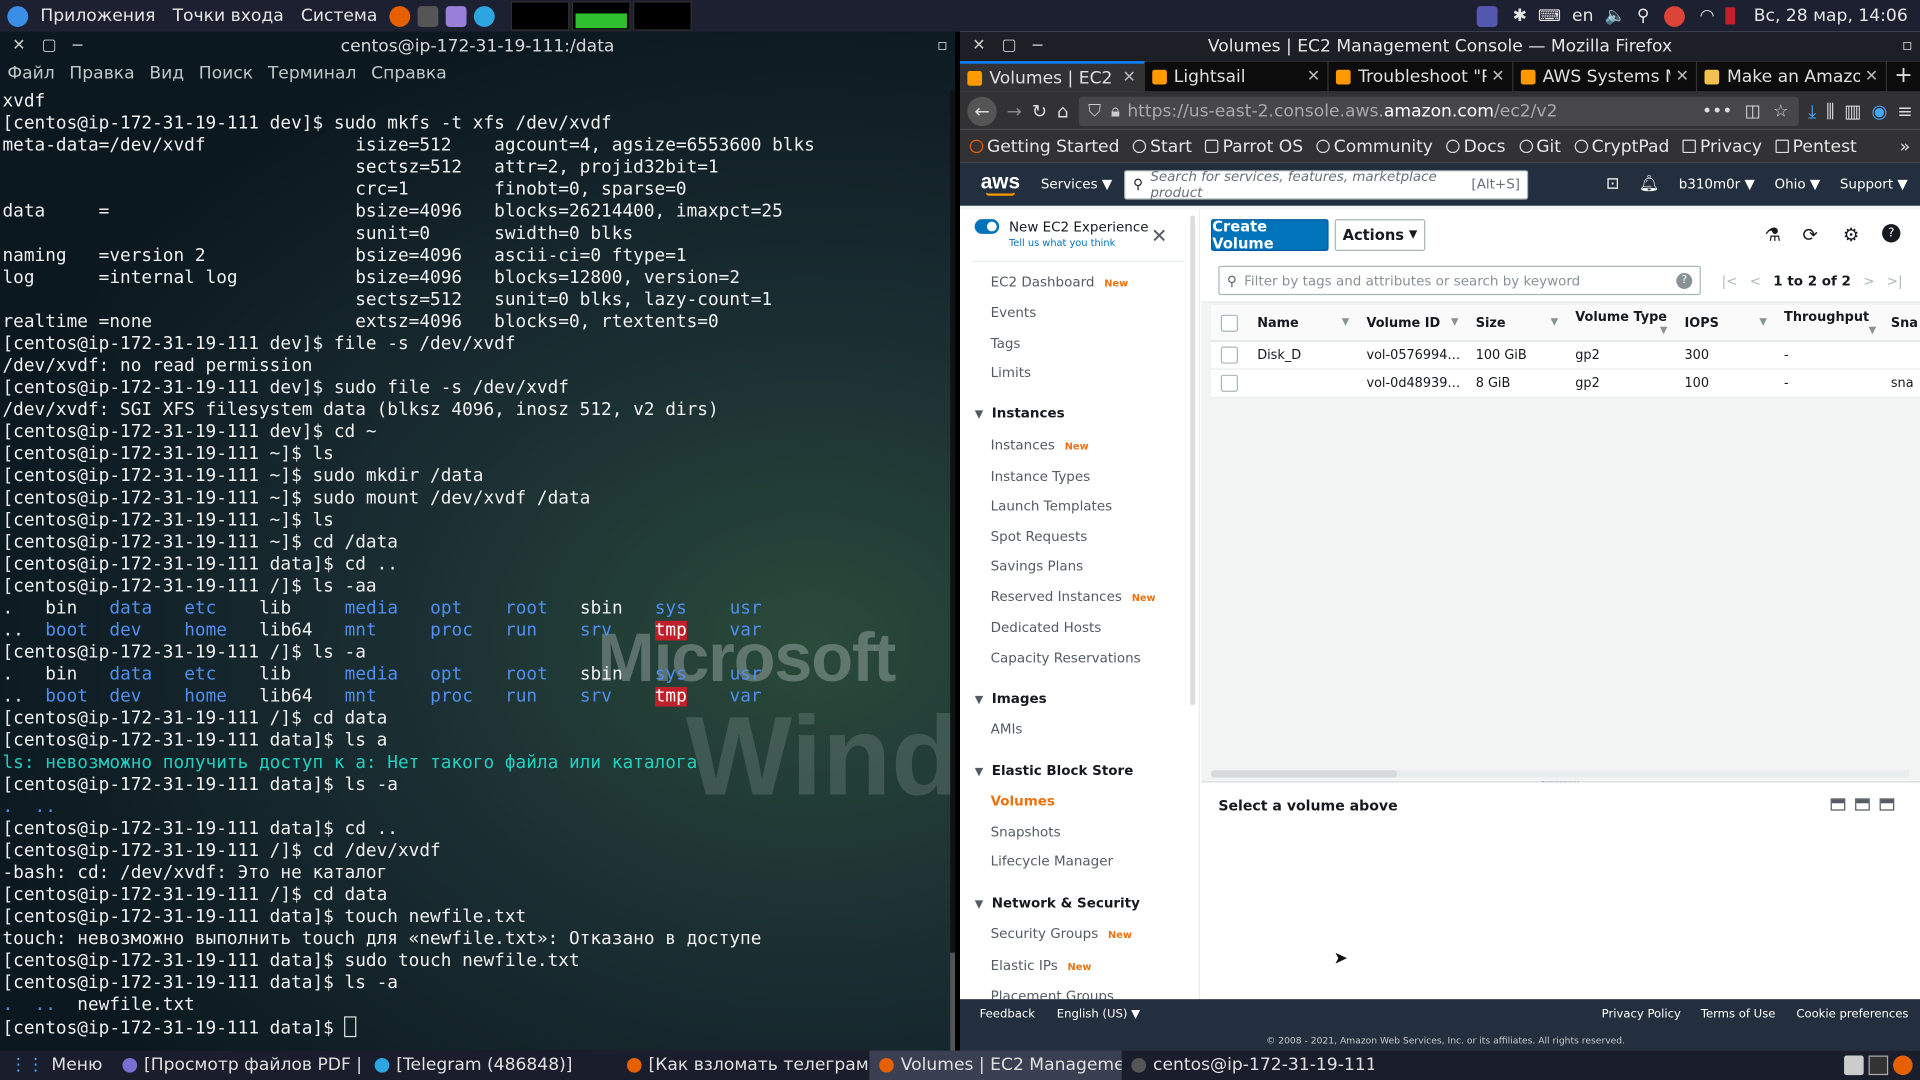  What do you see at coordinates (1094, 111) in the screenshot?
I see `shield-icon: ⛉` at bounding box center [1094, 111].